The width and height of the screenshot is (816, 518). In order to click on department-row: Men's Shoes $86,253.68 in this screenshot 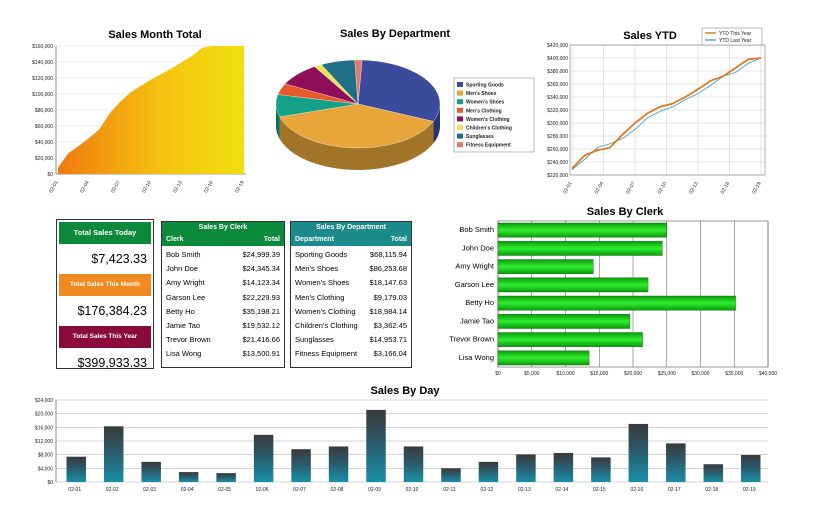, I will do `click(351, 269)`.